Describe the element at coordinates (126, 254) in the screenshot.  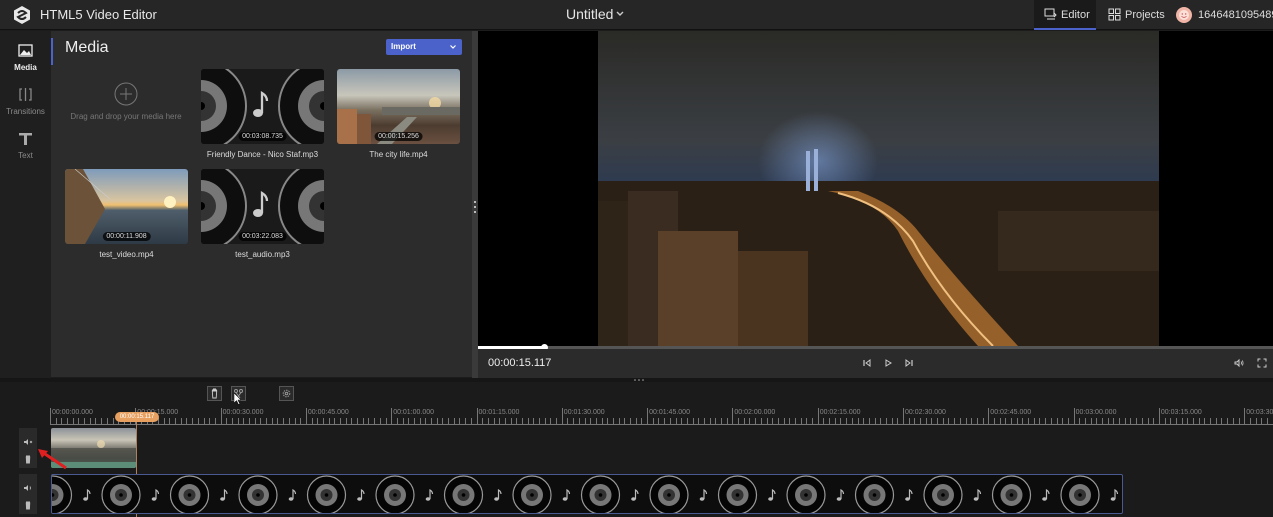
I see `media-name: test_video.mp4` at that location.